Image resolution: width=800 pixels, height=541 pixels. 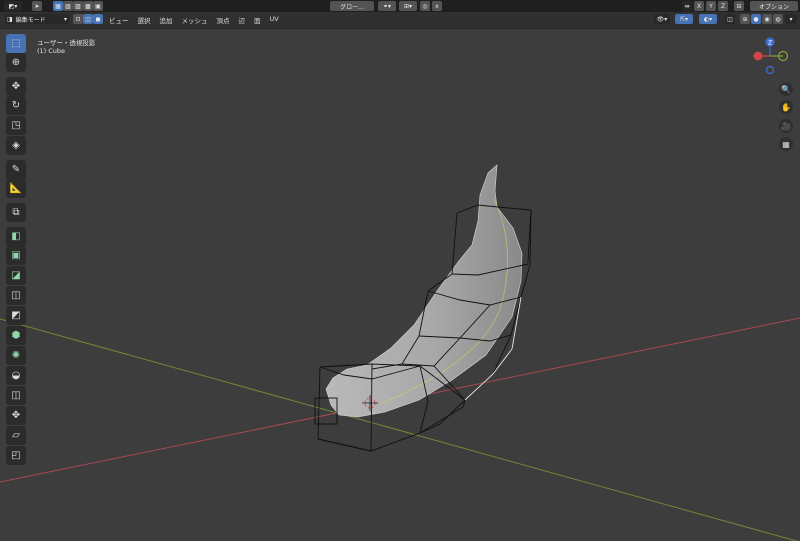 What do you see at coordinates (257, 20) in the screenshot?
I see `menu-face: 面` at bounding box center [257, 20].